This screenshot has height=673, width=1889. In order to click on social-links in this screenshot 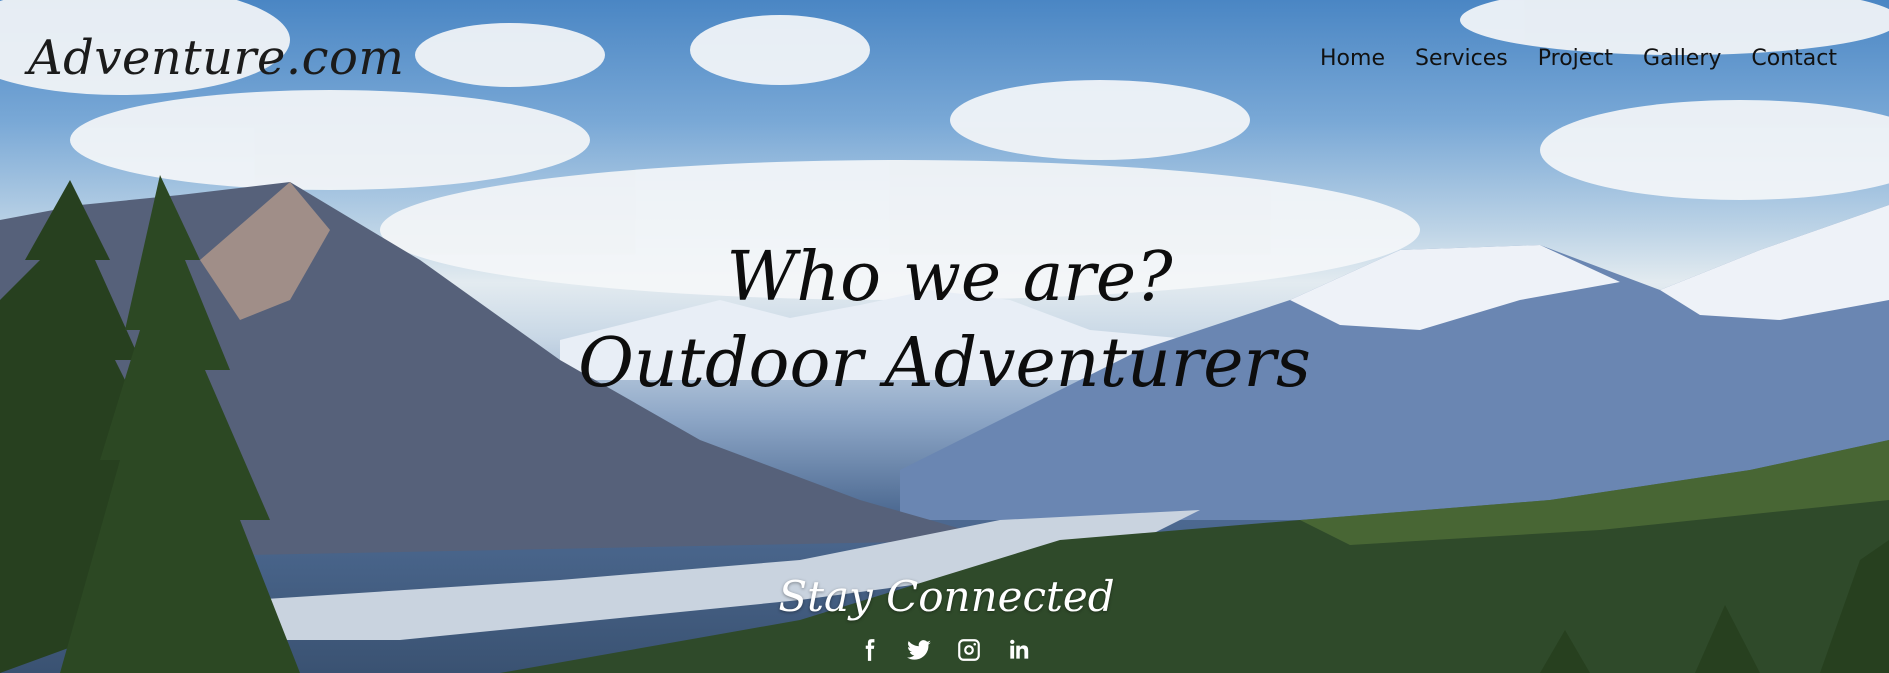, I will do `click(944, 650)`.